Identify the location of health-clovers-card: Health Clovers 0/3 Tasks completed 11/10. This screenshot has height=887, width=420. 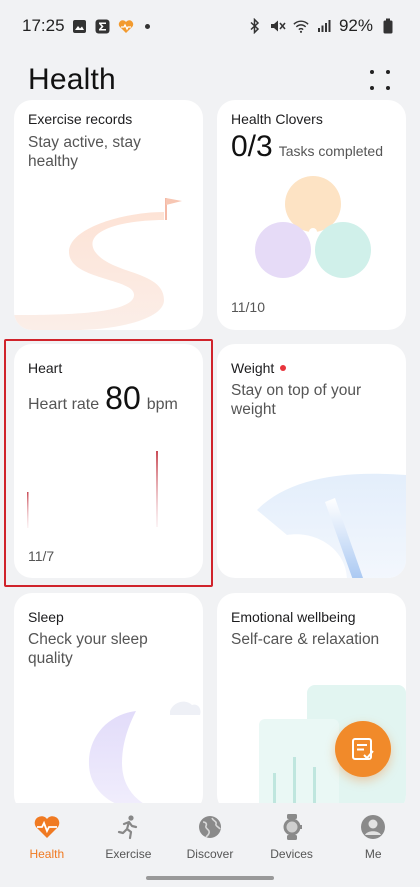
(311, 215).